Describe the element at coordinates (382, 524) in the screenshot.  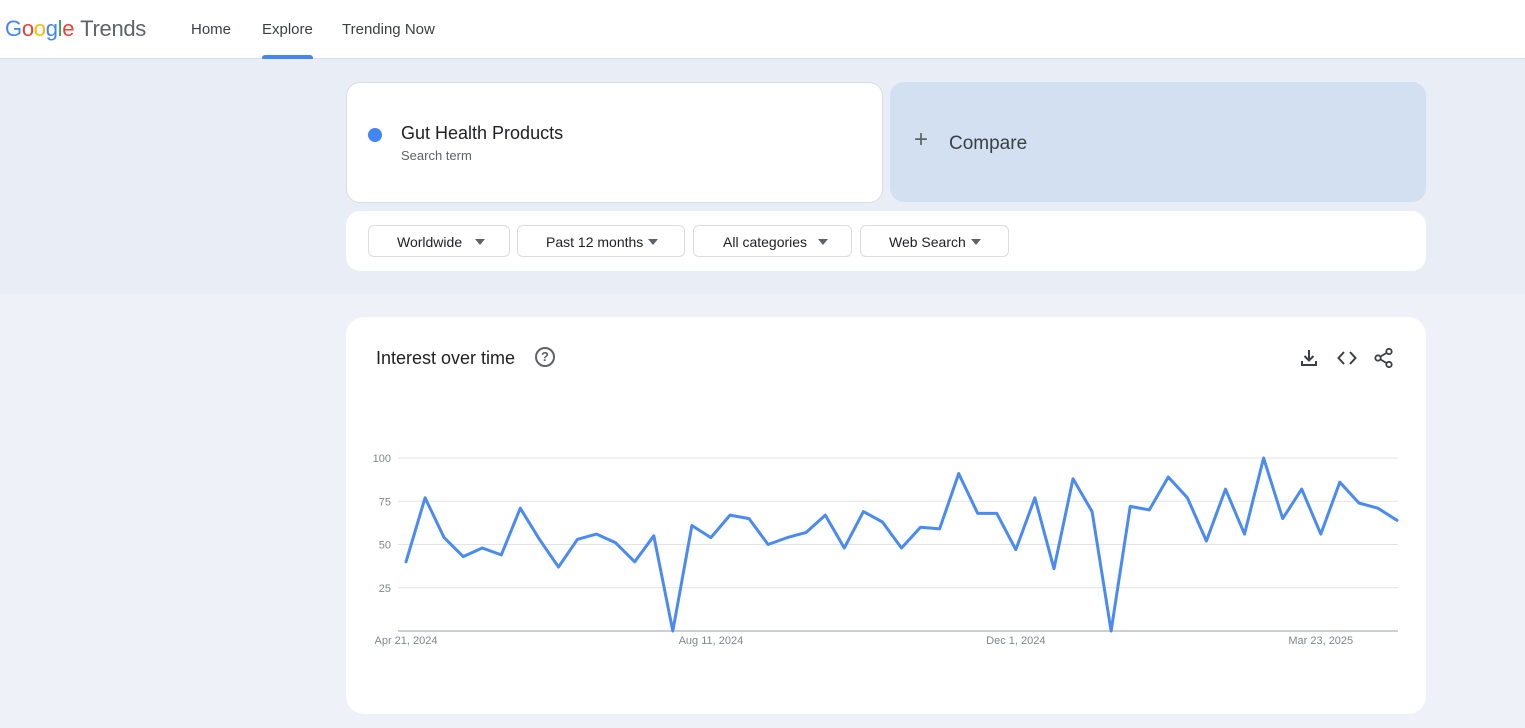
I see `y-axis-ticks: 25 50 75 100` at that location.